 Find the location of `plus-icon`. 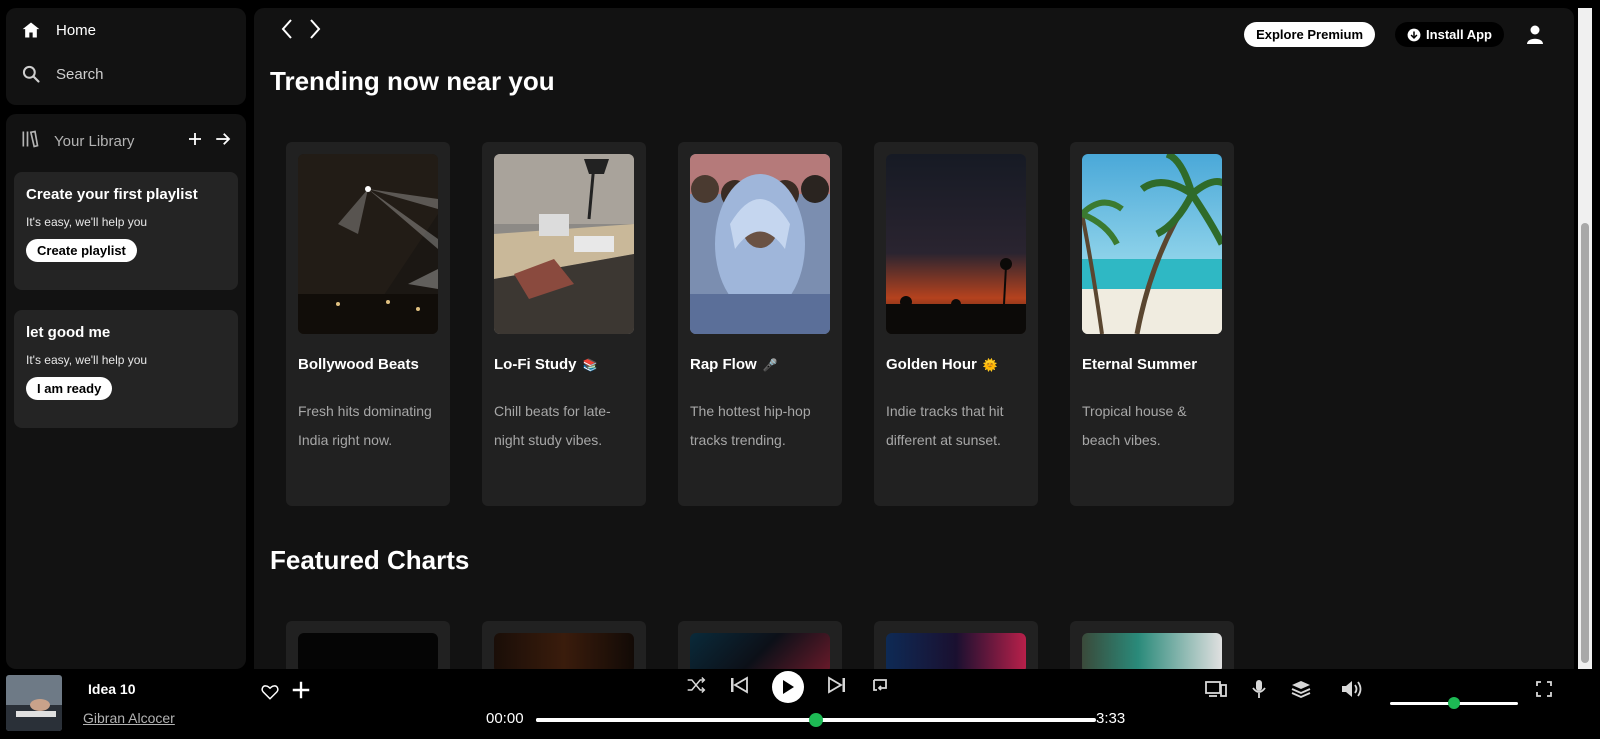

plus-icon is located at coordinates (195, 141).